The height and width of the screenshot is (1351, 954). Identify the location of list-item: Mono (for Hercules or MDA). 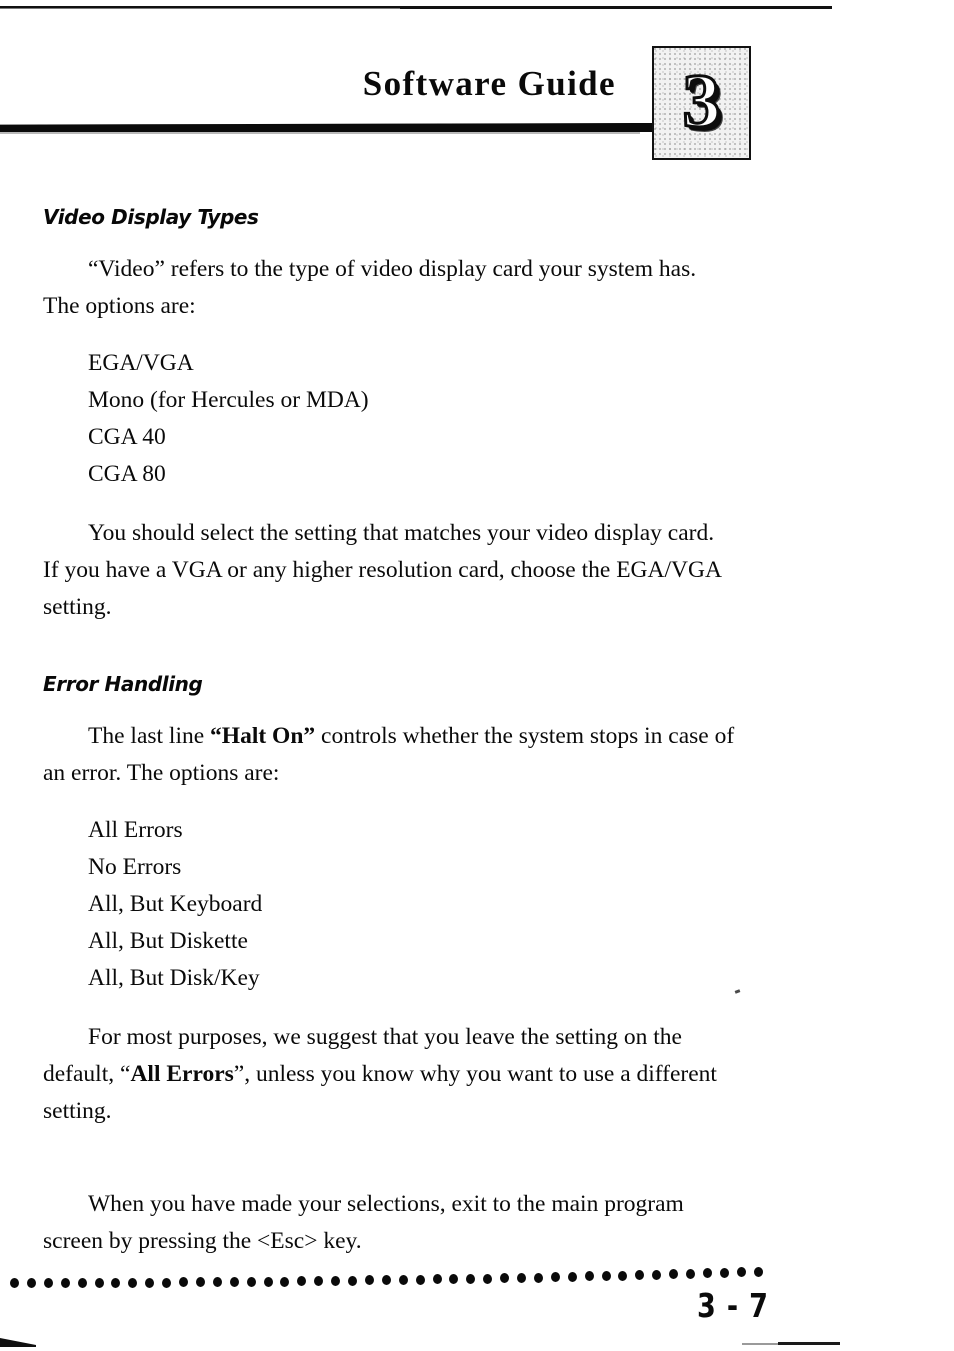
(228, 400).